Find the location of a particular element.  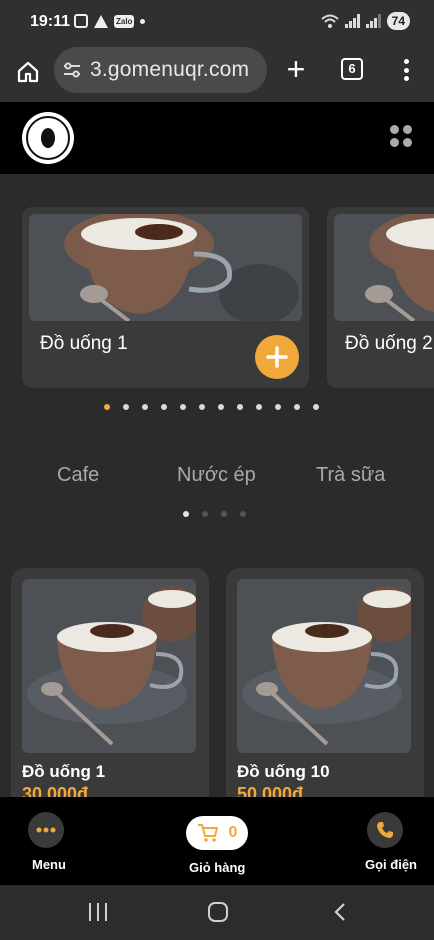

product-price: 30.000đ is located at coordinates (55, 791).